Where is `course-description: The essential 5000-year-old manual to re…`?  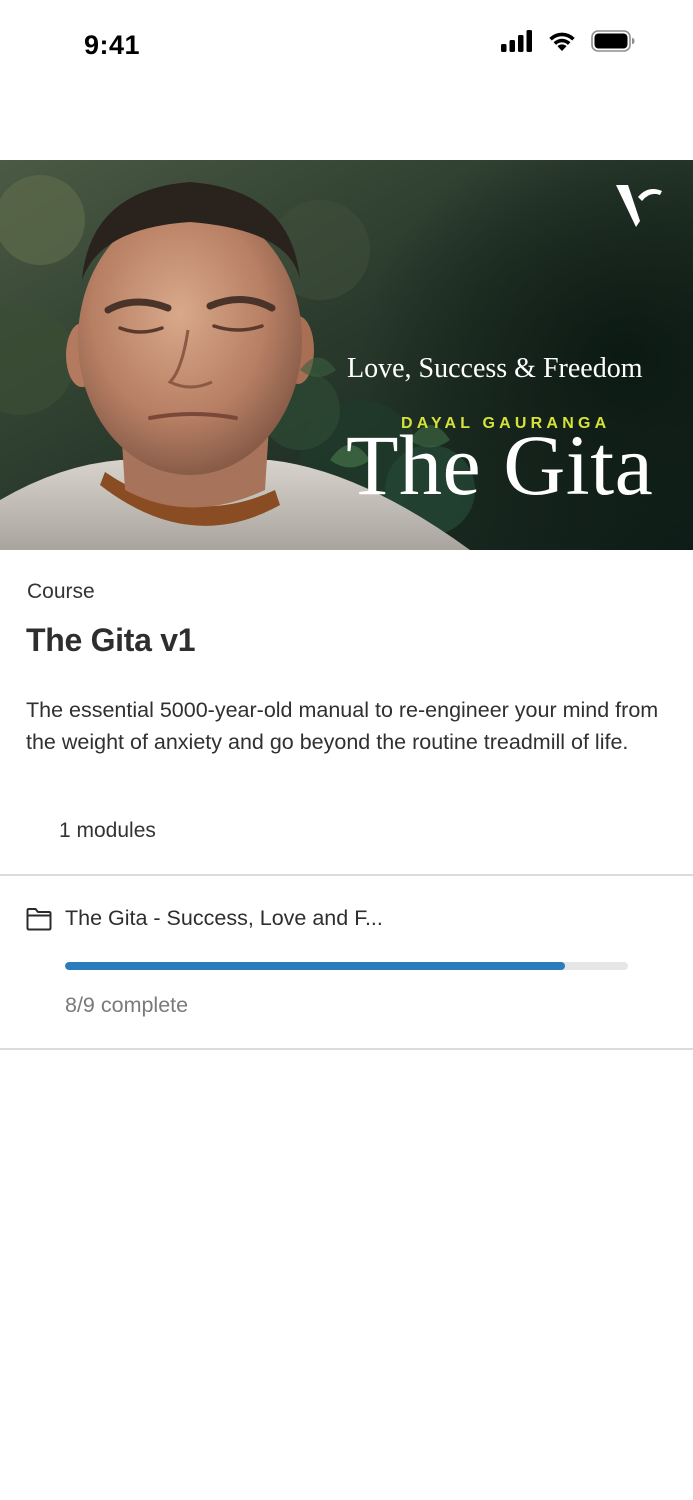
course-description: The essential 5000-year-old manual to re… is located at coordinates (342, 726).